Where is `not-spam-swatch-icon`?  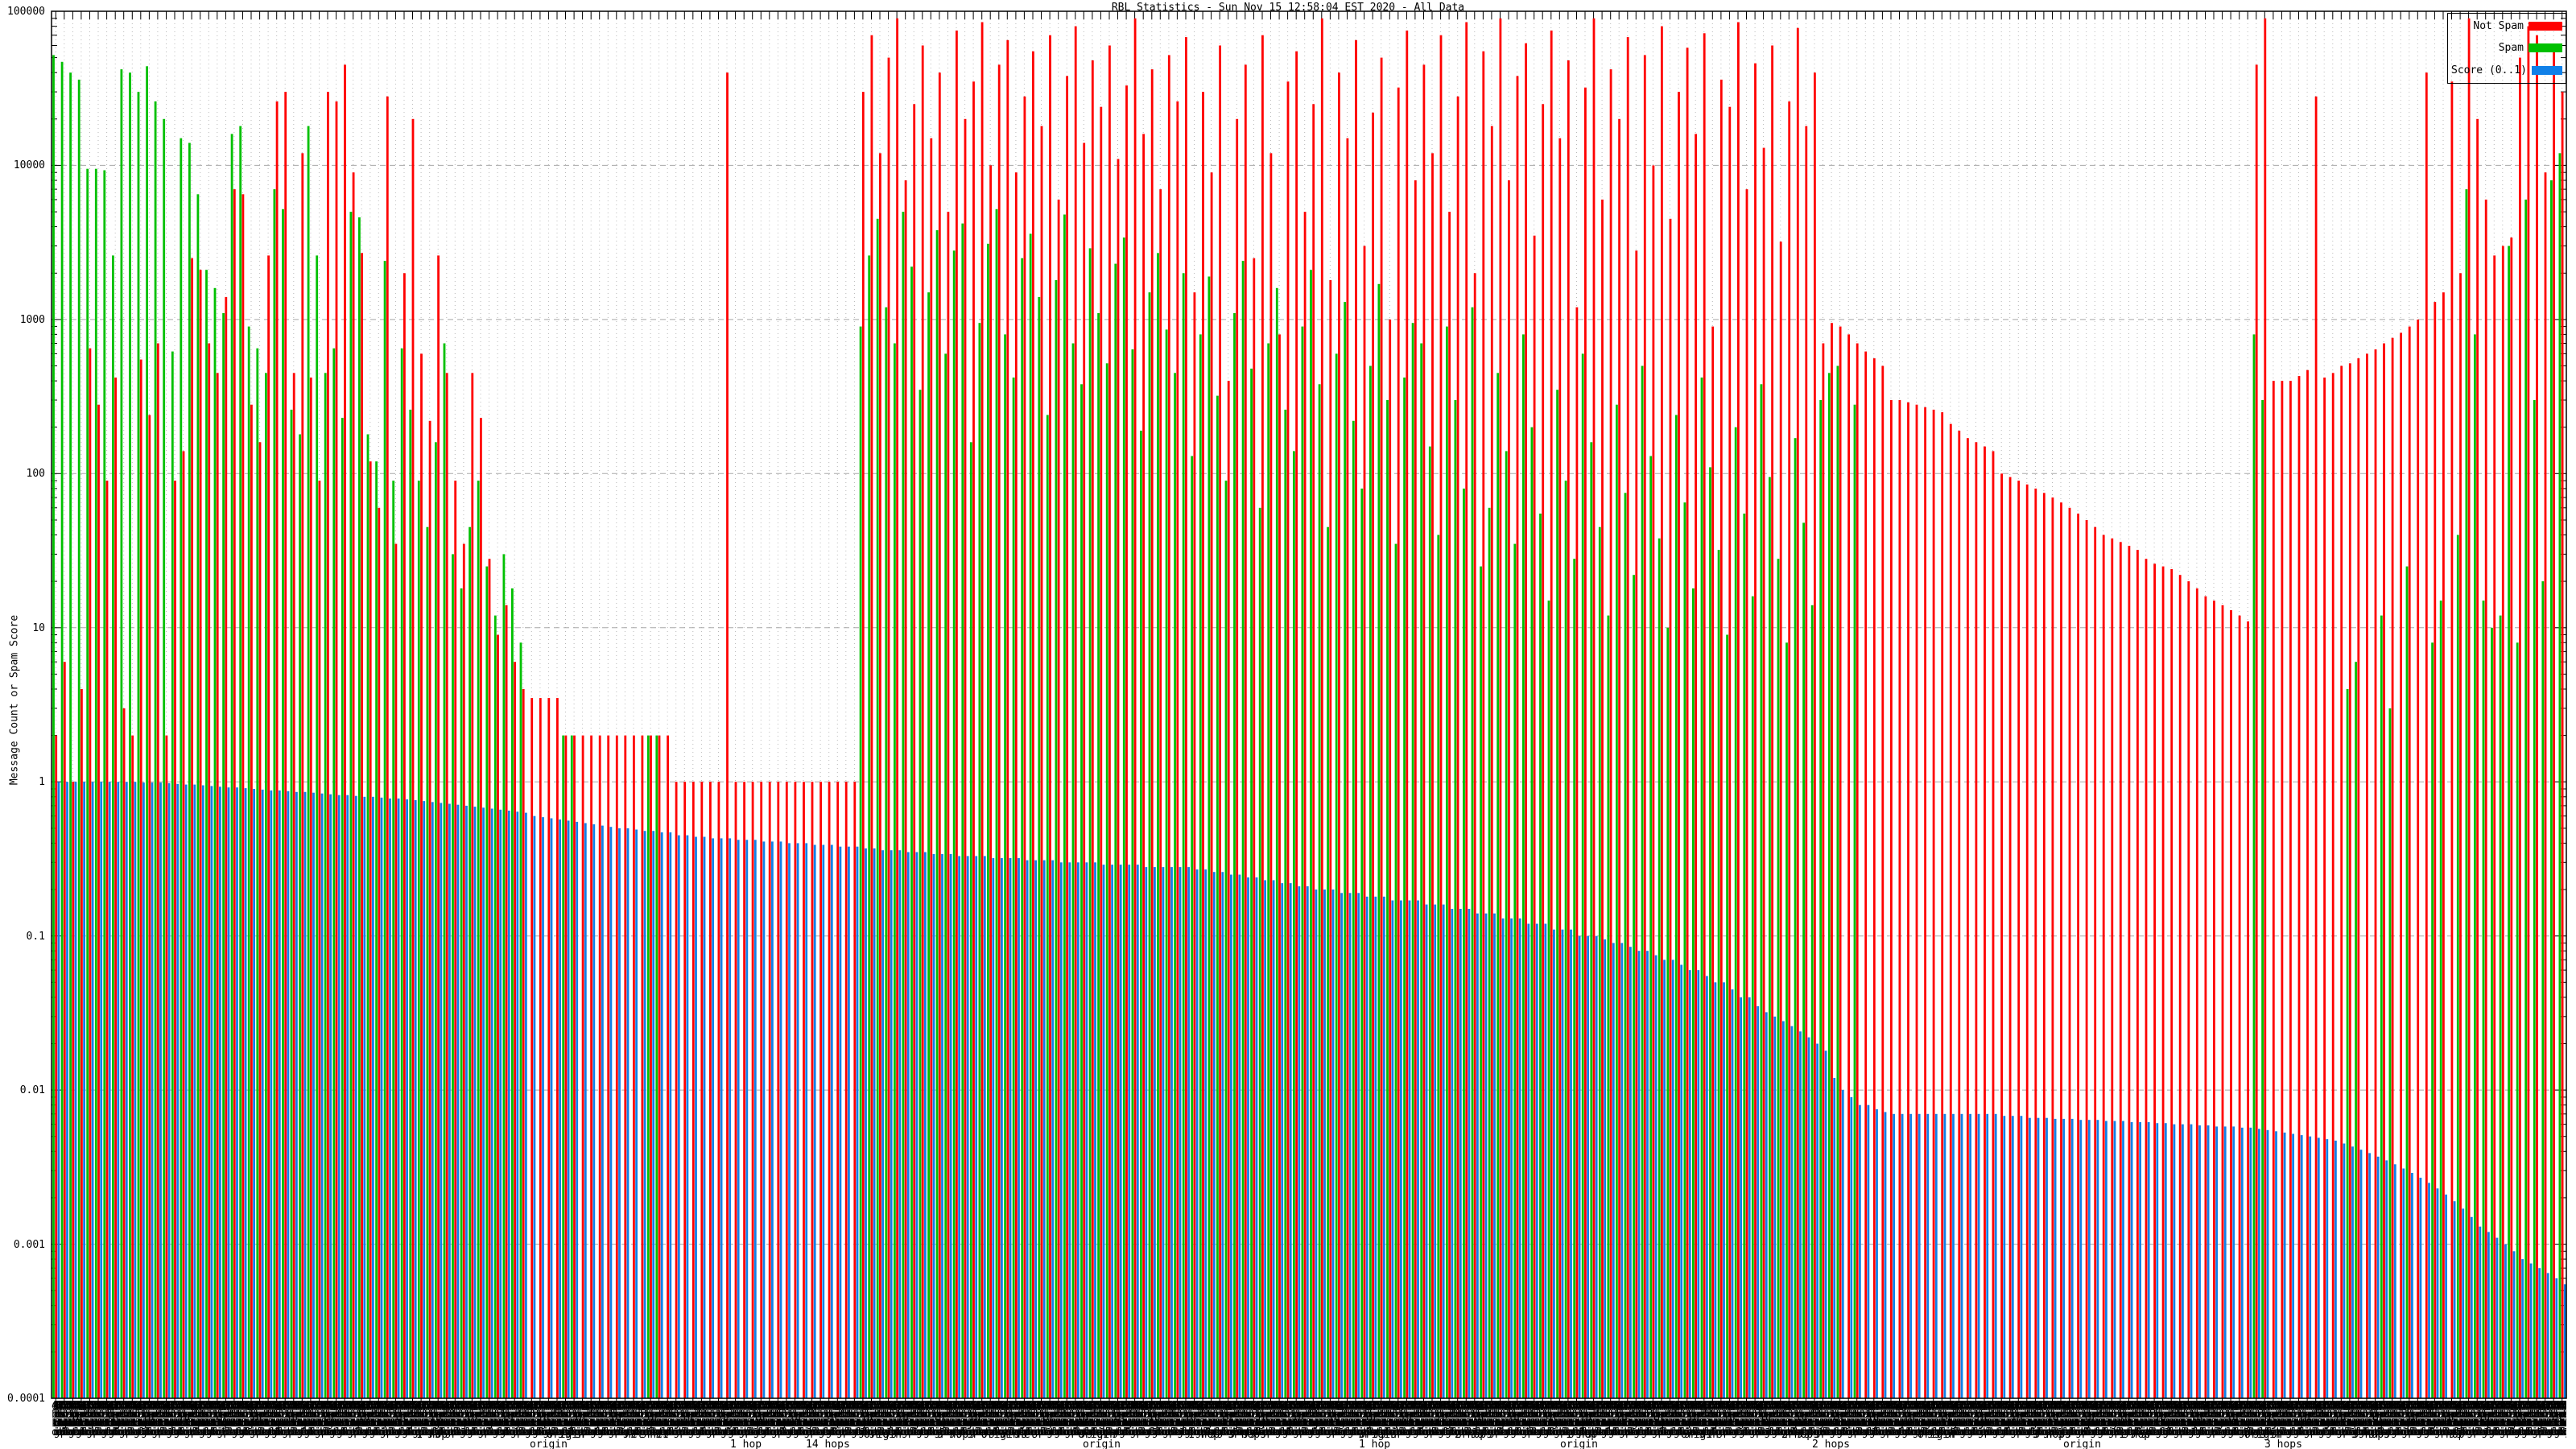
not-spam-swatch-icon is located at coordinates (2545, 26).